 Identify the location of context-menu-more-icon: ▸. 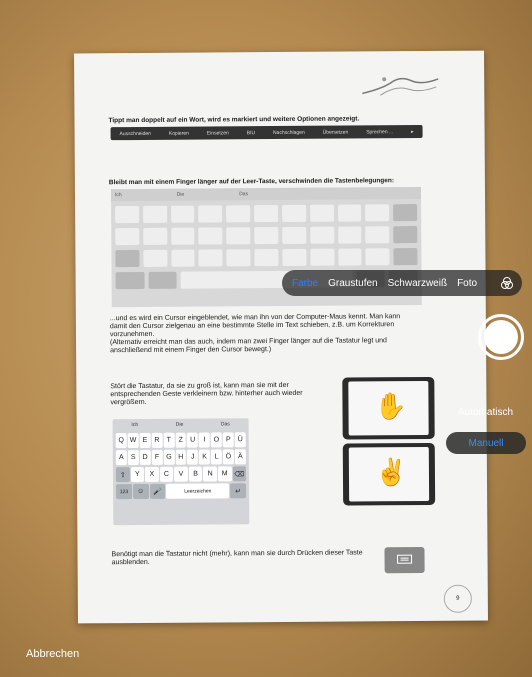
(412, 131).